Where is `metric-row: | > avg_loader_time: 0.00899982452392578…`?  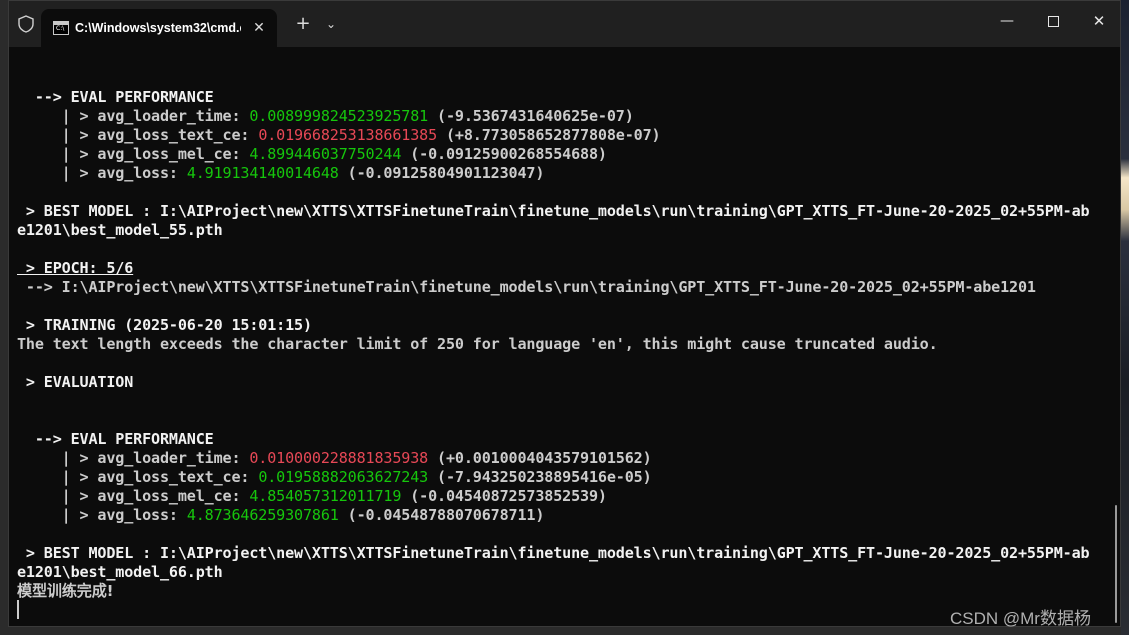
metric-row: | > avg_loader_time: 0.00899982452392578… is located at coordinates (325, 116).